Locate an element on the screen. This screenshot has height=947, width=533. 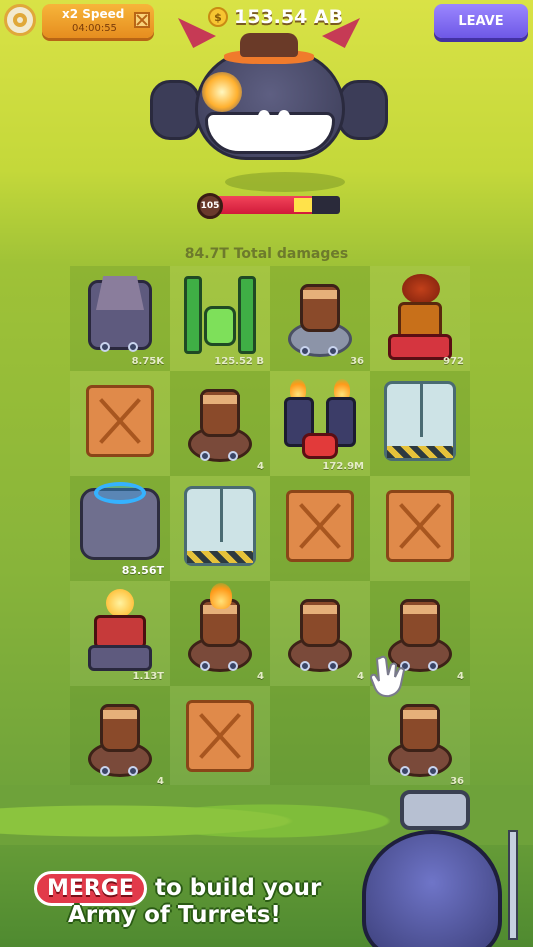
twin-mech-turret is located at coordinates (320, 423).